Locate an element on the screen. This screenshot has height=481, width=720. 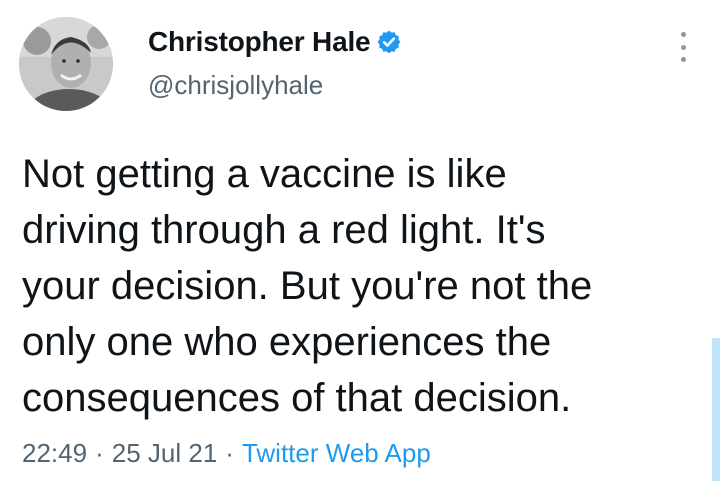
verified-badge-icon is located at coordinates (389, 42).